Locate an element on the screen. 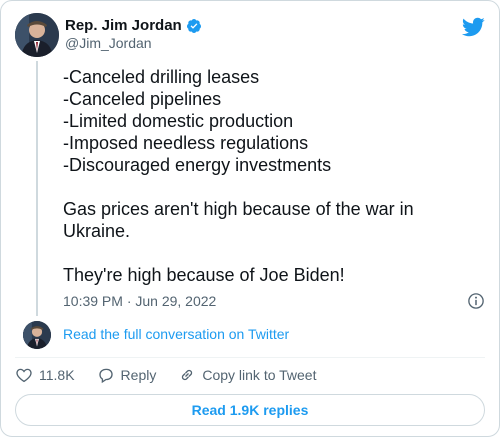 The width and height of the screenshot is (500, 437). conversation-avatar is located at coordinates (37, 335).